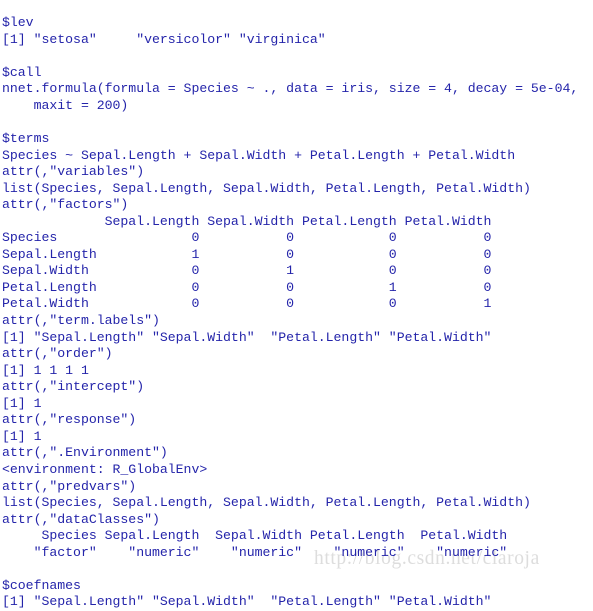 The image size is (593, 611). Describe the element at coordinates (247, 238) in the screenshot. I see `console-line: Species 0 0 0 0` at that location.